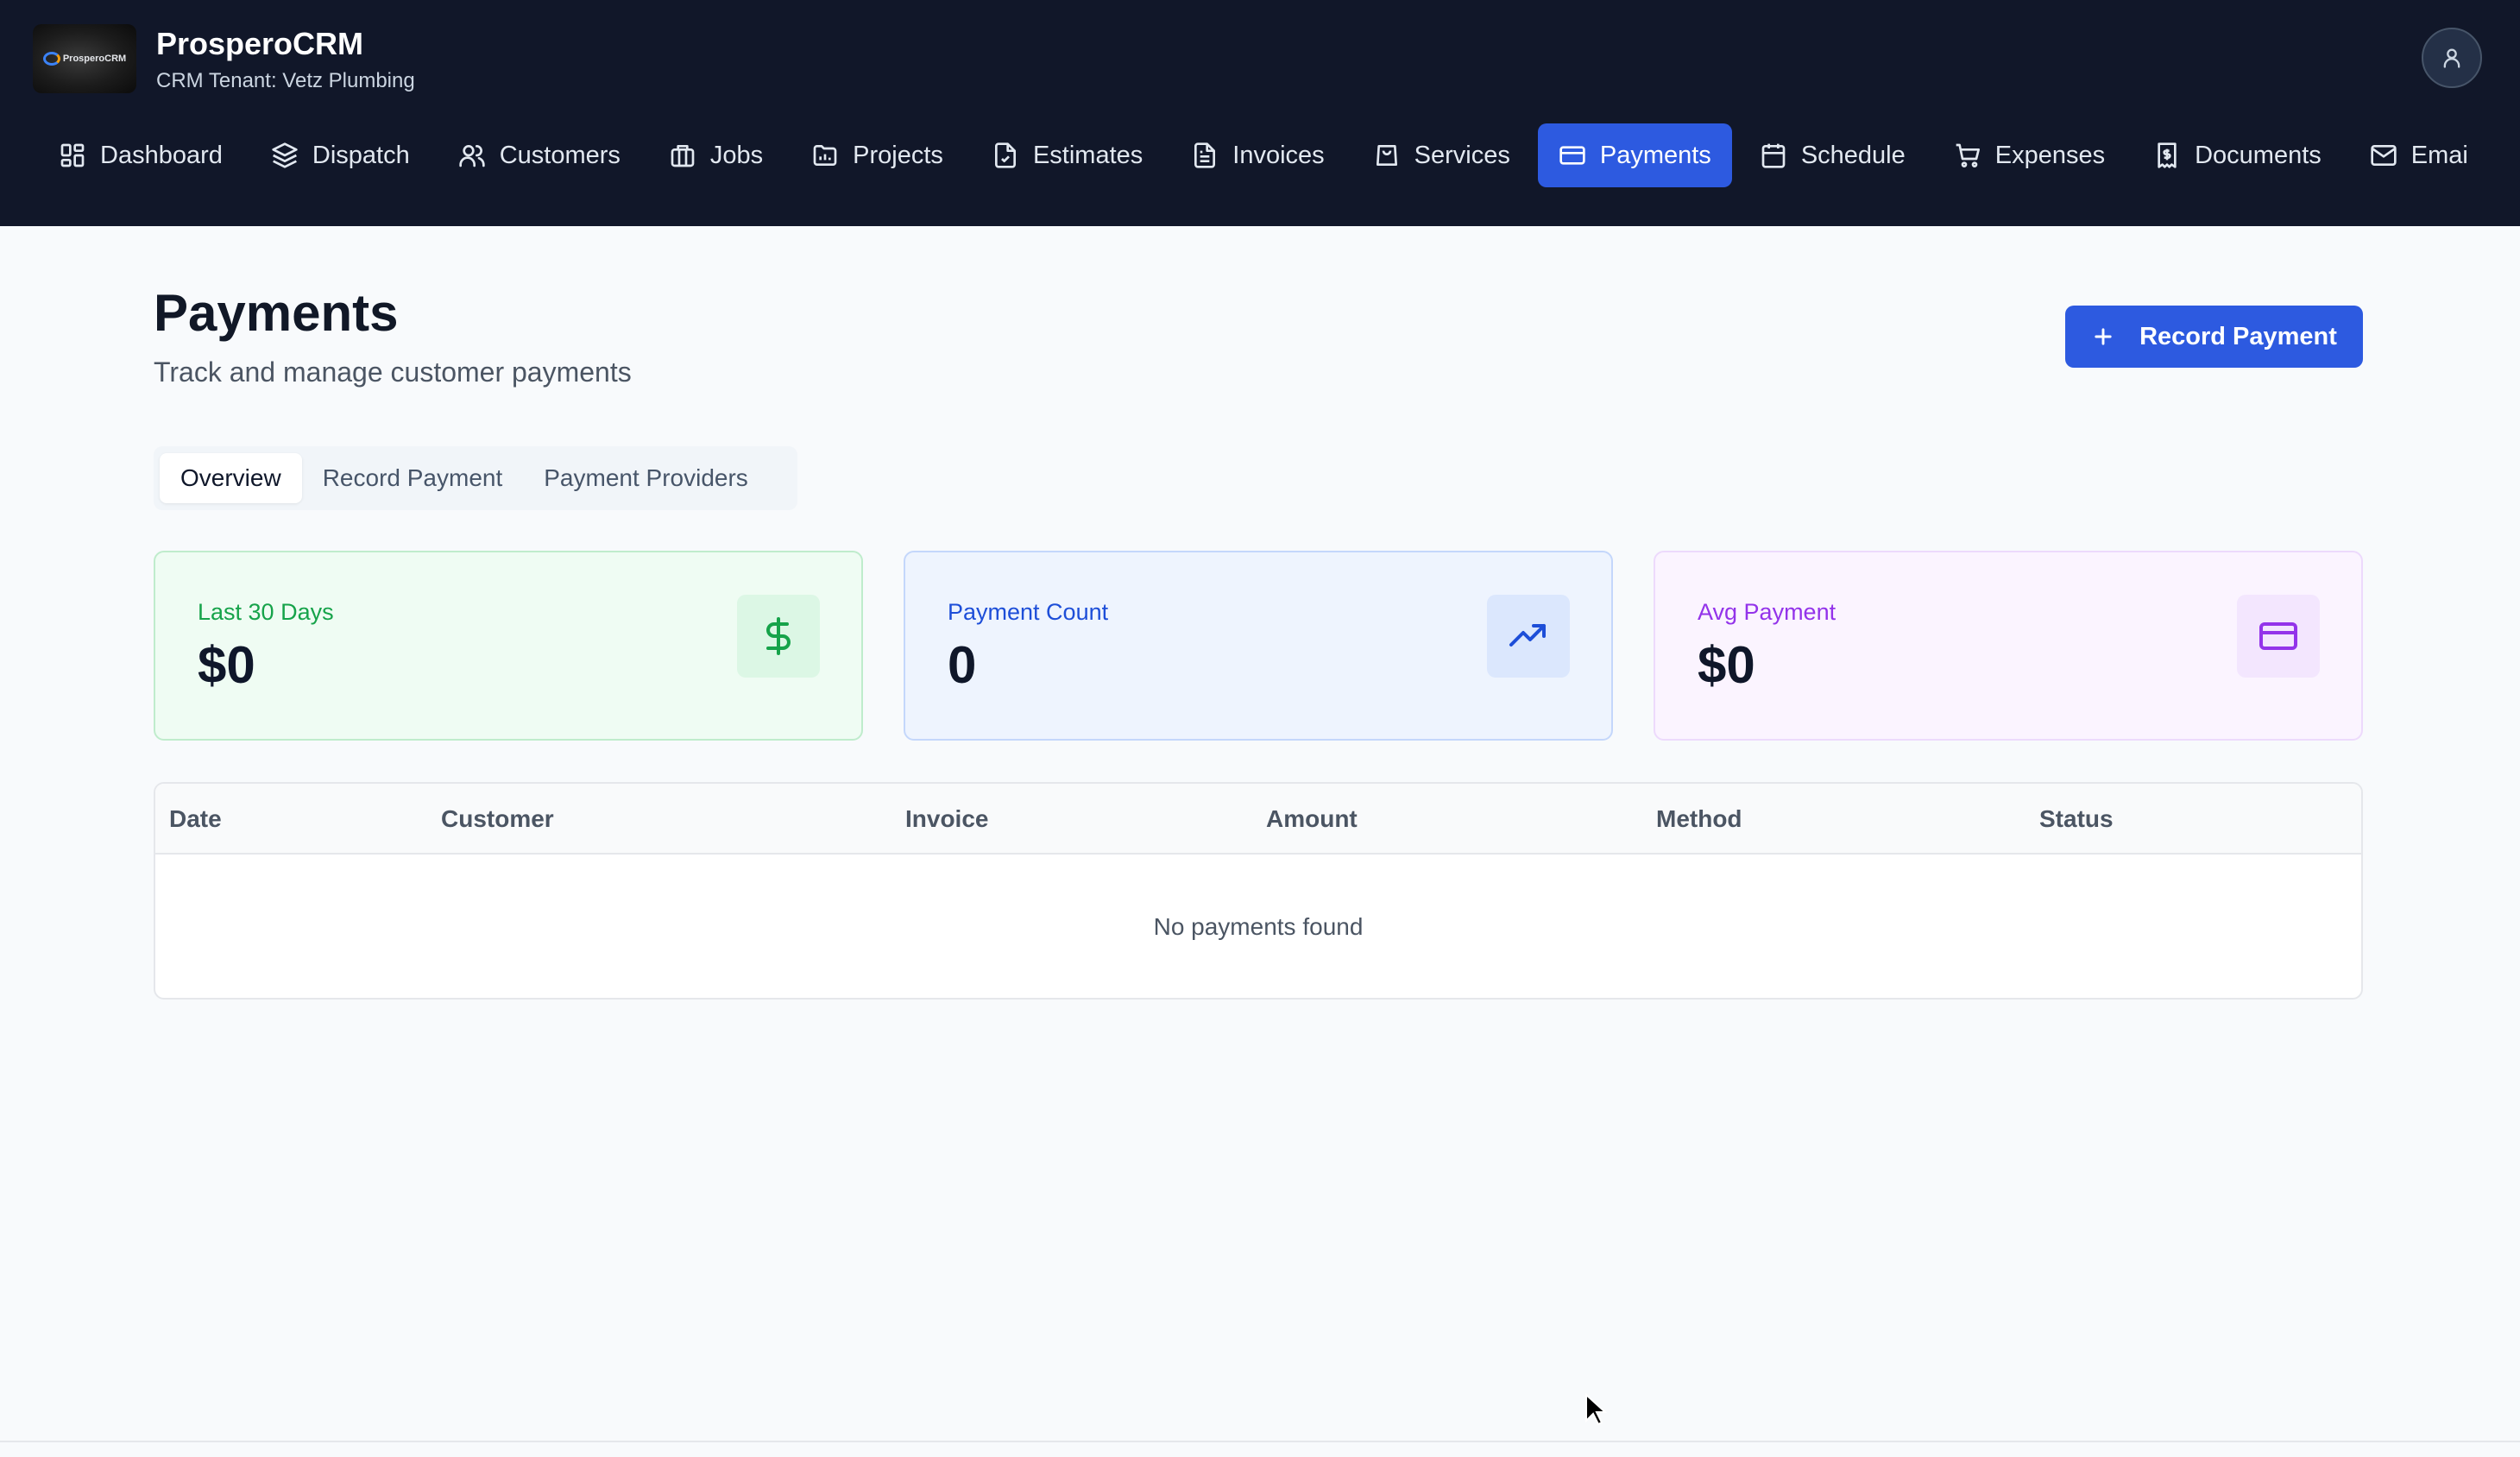 This screenshot has width=2520, height=1457. I want to click on column-header-invoice: Invoice, so click(947, 819).